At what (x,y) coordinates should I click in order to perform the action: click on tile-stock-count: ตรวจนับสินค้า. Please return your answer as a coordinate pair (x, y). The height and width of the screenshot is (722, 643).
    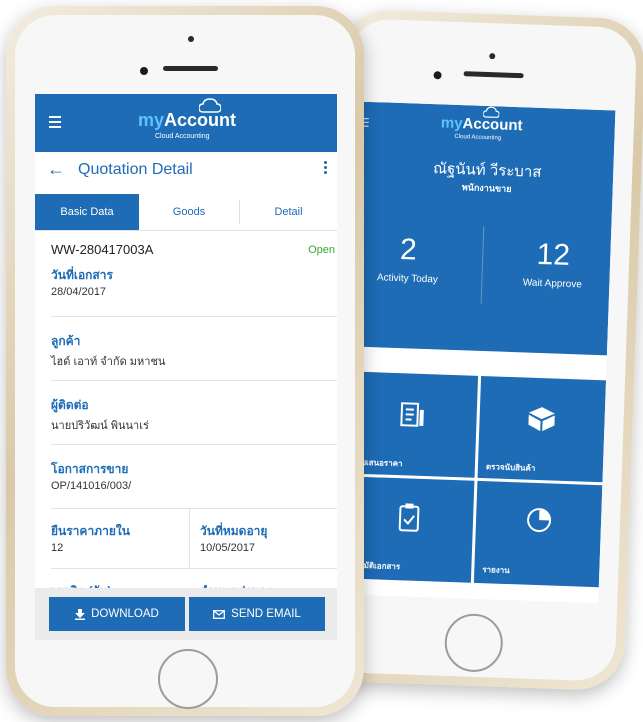
    Looking at the image, I should click on (542, 429).